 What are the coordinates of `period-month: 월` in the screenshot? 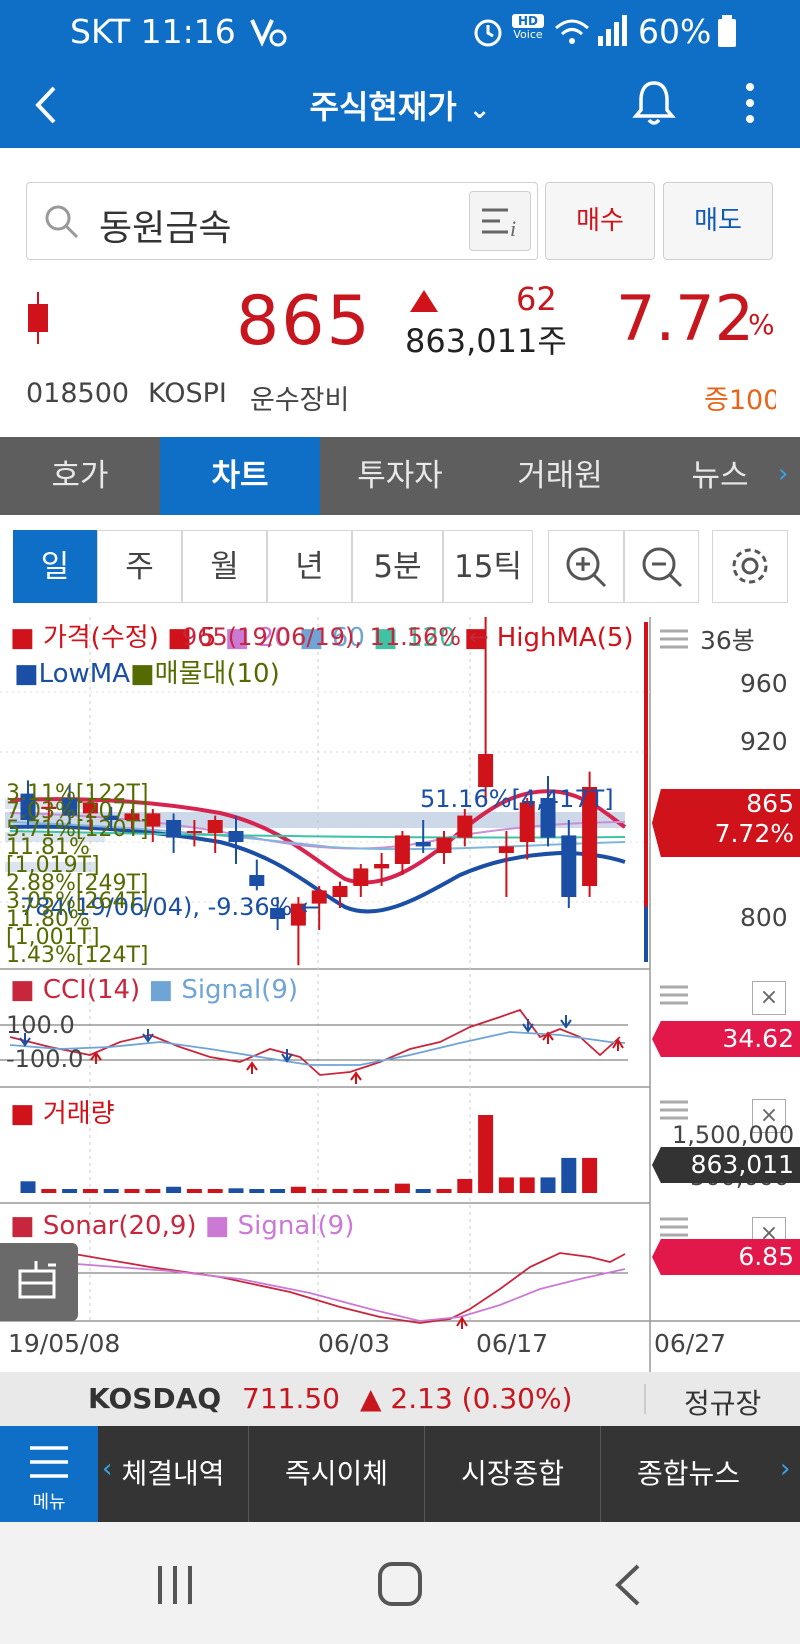 It's located at (224, 566).